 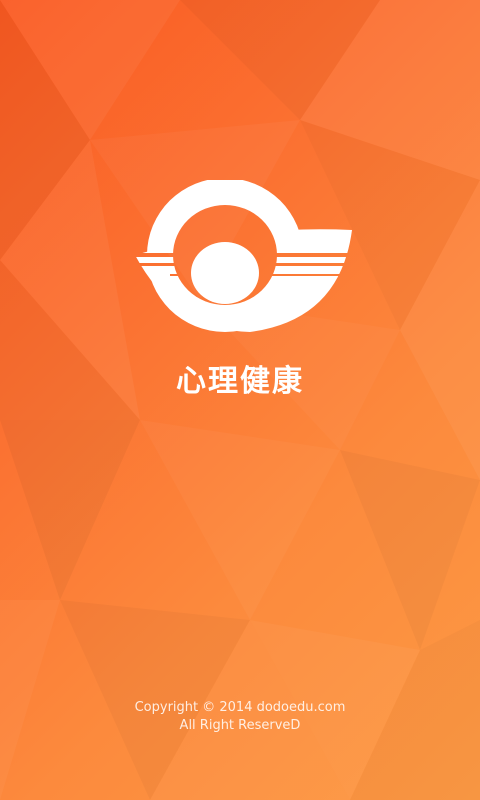 I want to click on rights-text: All Right ReserveD, so click(x=240, y=725).